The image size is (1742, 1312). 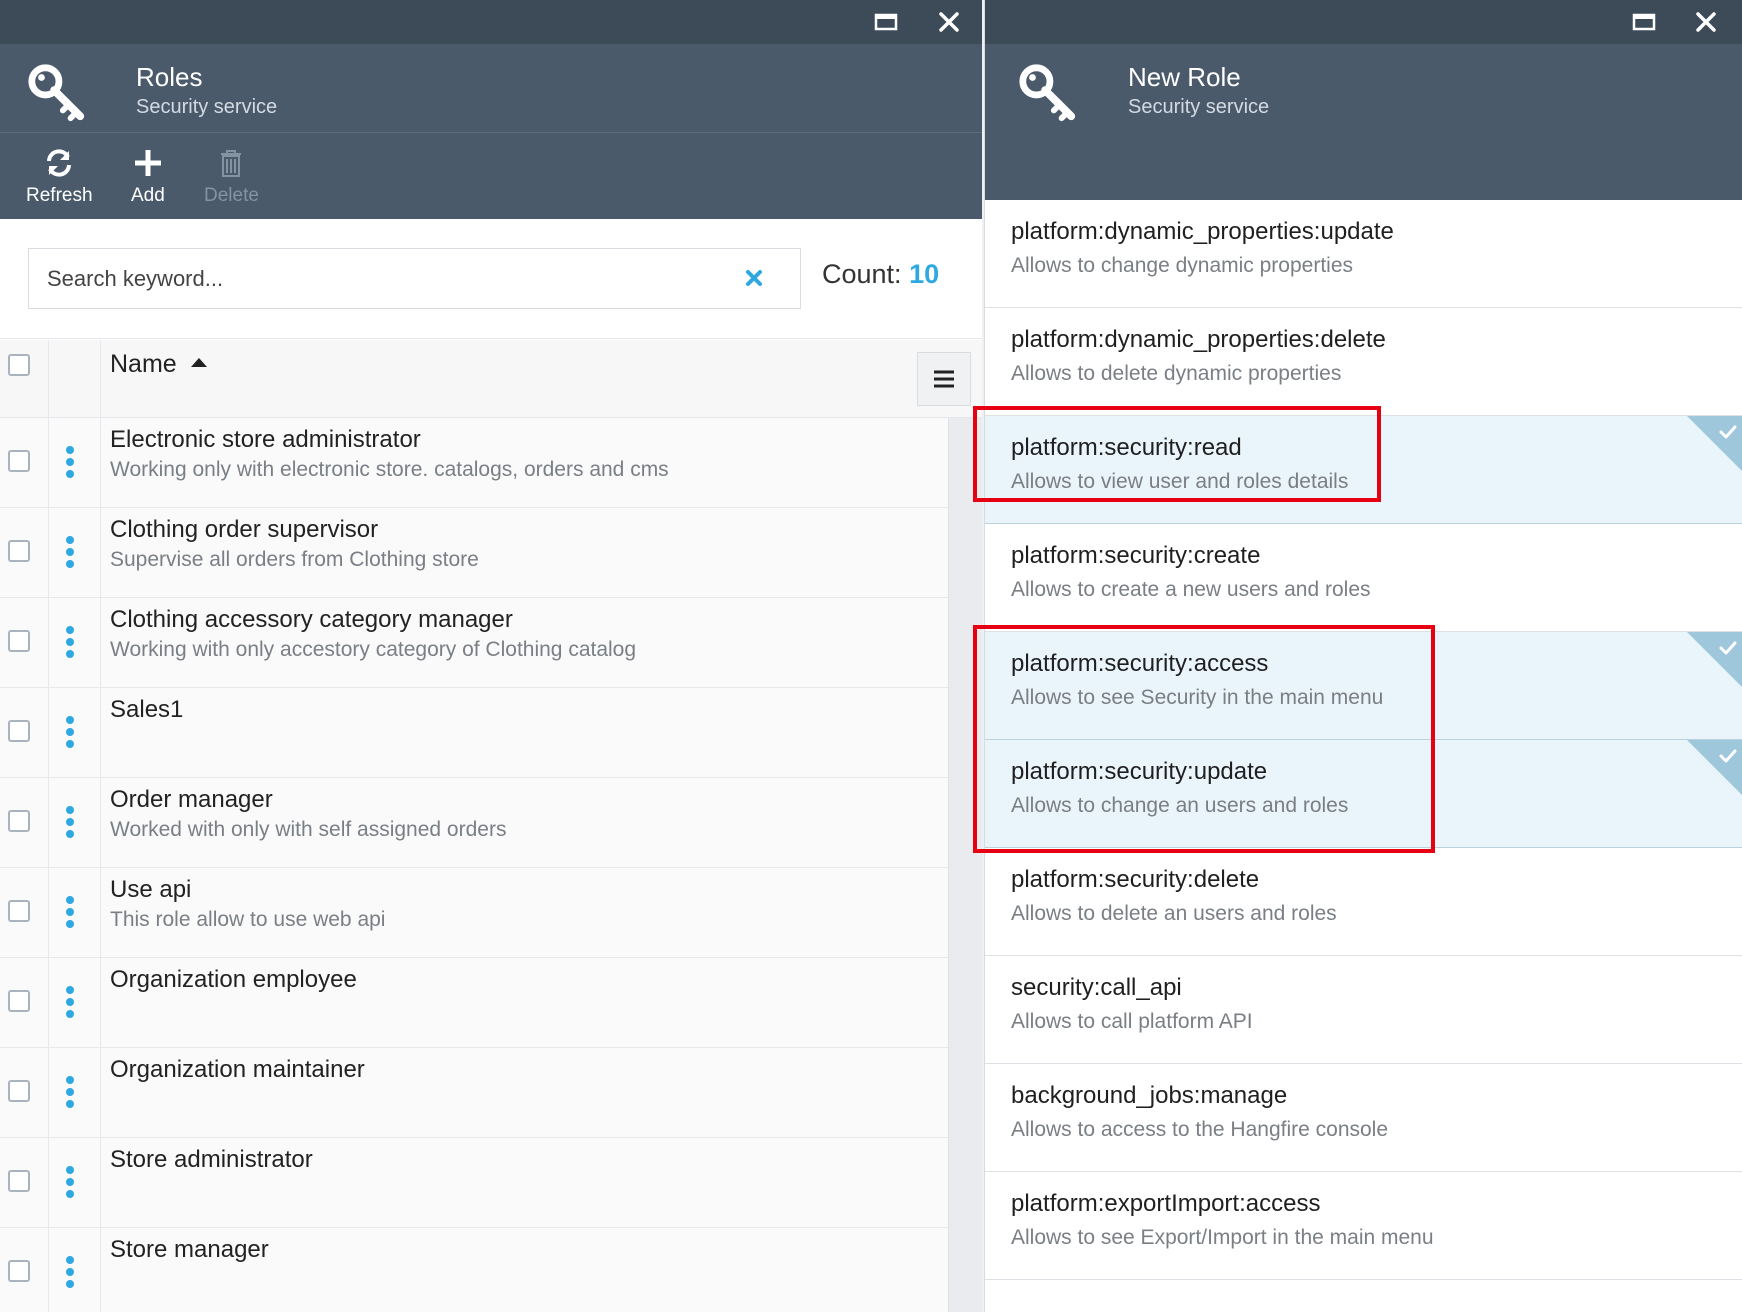 What do you see at coordinates (231, 195) in the screenshot?
I see `delete-label: Delete` at bounding box center [231, 195].